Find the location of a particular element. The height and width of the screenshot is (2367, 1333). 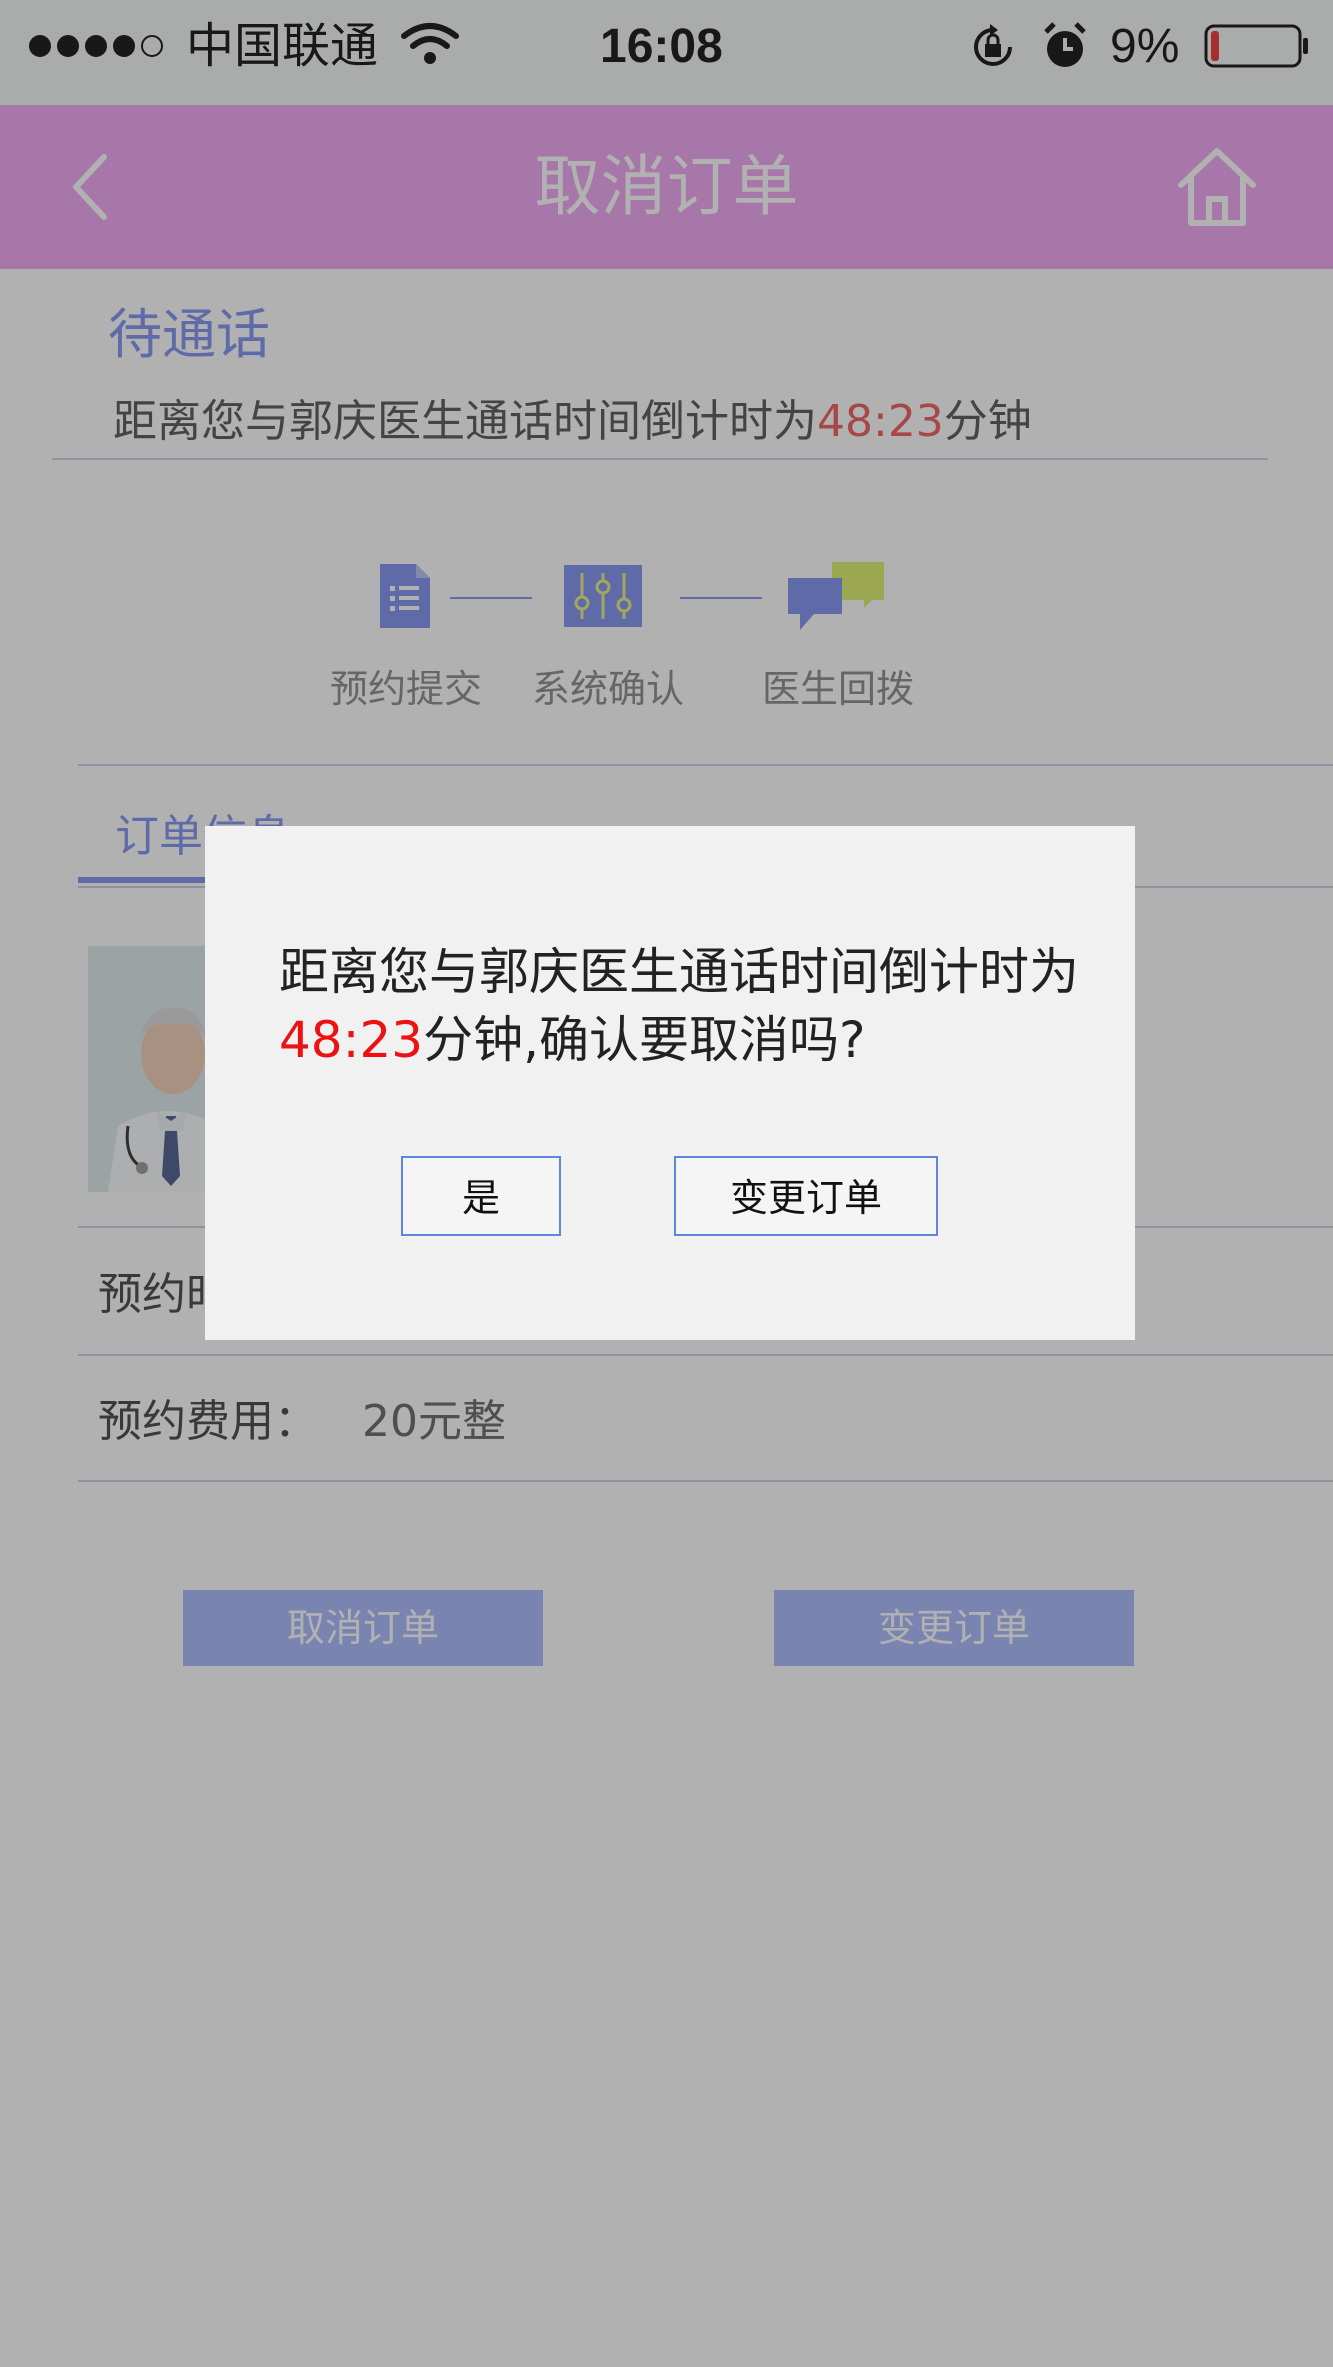

dialog-message: 距离您与郭庆医生通话时间倒计时为 48:23分钟,确认要取消吗? is located at coordinates (679, 1006).